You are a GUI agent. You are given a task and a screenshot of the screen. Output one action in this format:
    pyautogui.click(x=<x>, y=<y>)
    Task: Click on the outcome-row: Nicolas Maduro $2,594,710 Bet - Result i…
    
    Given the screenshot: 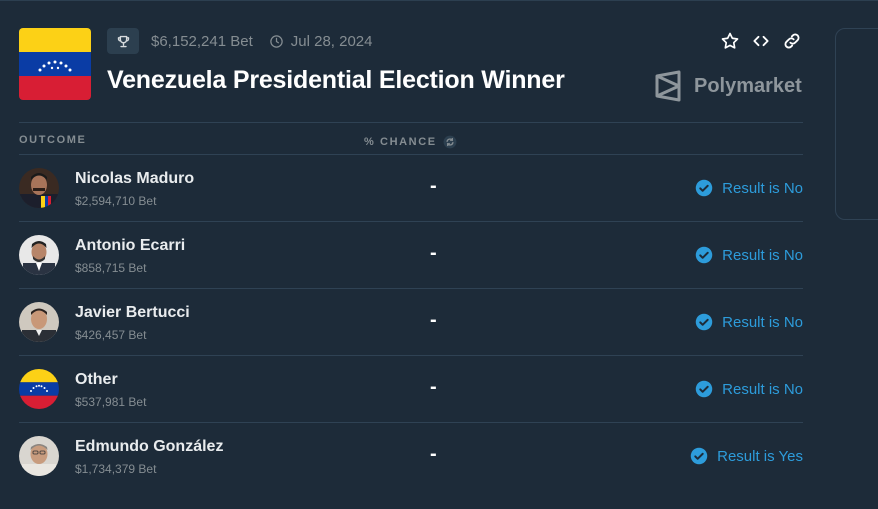 What is the action you would take?
    pyautogui.click(x=411, y=188)
    